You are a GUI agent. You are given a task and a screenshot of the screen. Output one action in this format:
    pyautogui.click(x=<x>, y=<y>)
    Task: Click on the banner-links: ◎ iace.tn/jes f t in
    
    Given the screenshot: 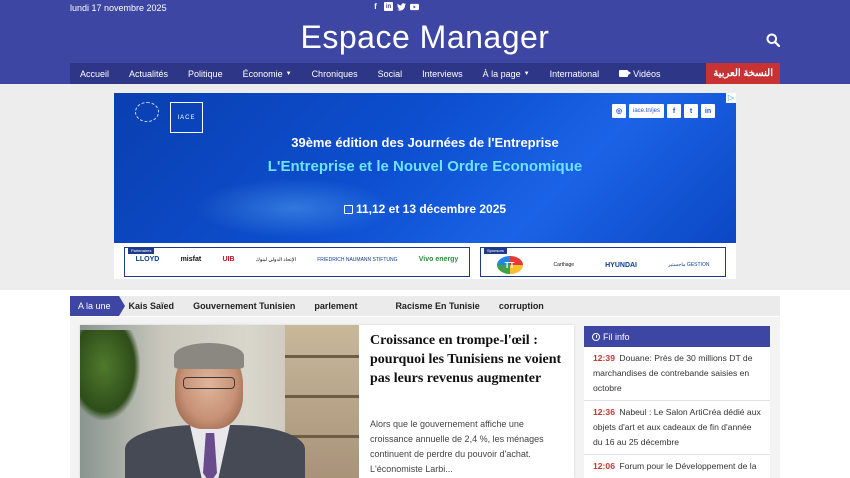 What is the action you would take?
    pyautogui.click(x=664, y=111)
    